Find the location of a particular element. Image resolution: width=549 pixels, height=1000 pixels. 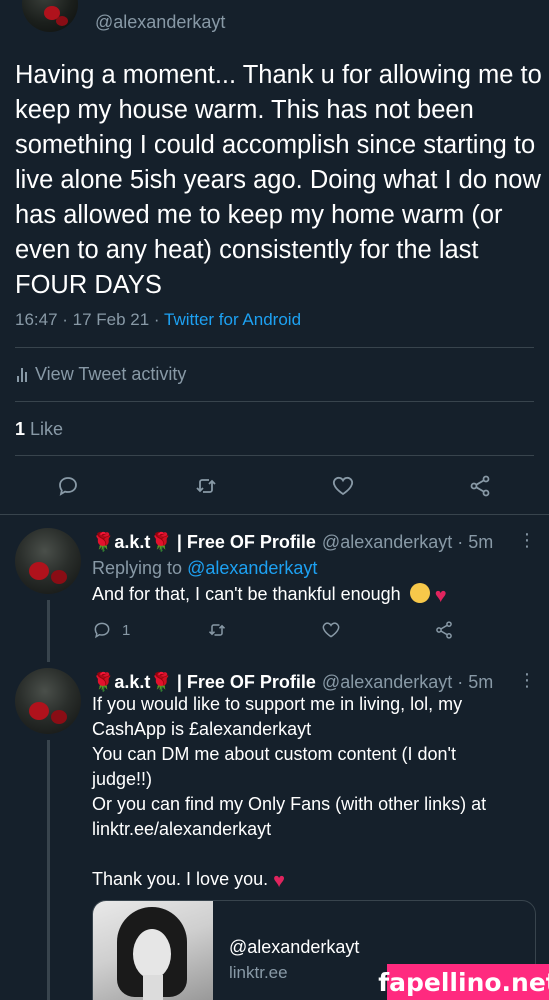

reply-count: 1 is located at coordinates (126, 630).